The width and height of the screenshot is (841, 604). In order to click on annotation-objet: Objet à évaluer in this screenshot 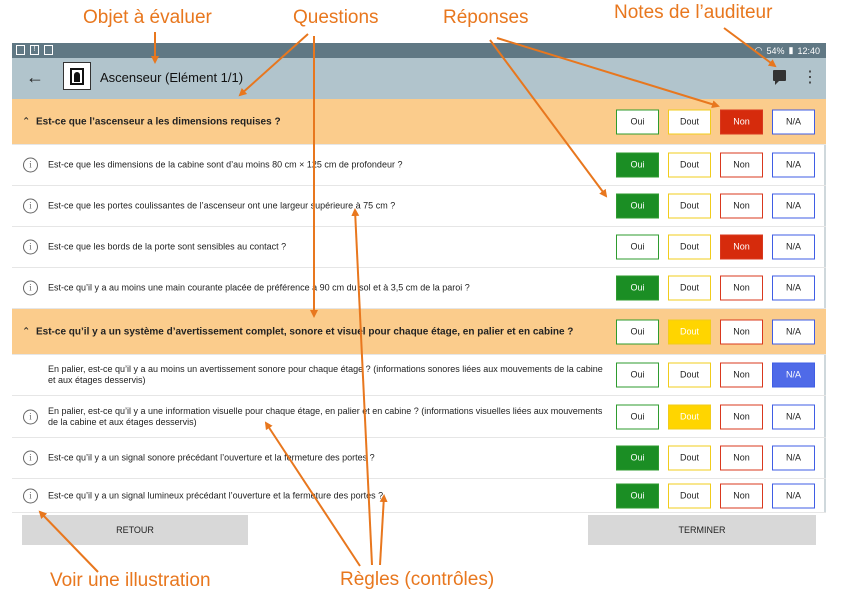, I will do `click(147, 17)`.